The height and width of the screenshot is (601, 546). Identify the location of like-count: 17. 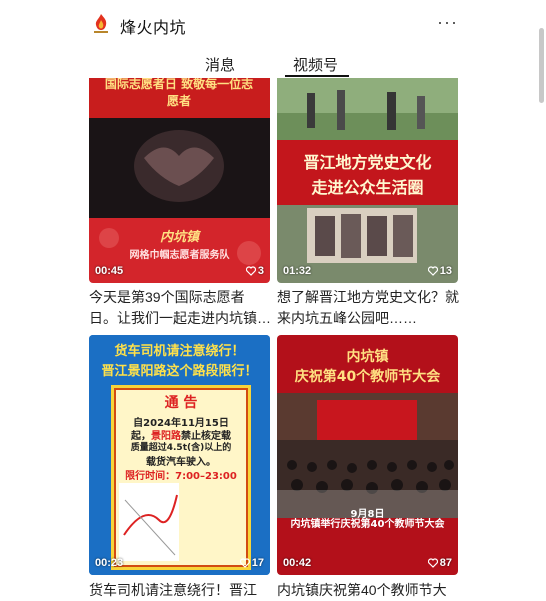
(251, 563).